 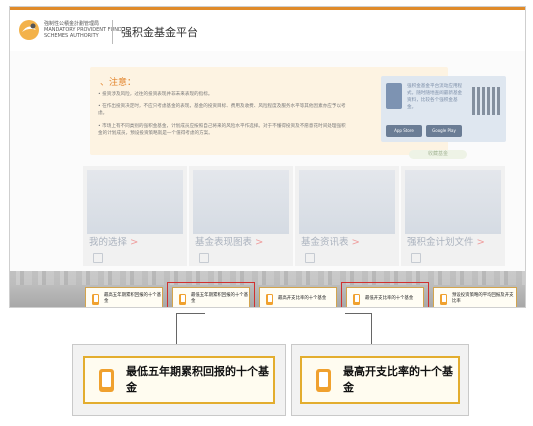 I want to click on app-store-button: App Store, so click(x=404, y=131).